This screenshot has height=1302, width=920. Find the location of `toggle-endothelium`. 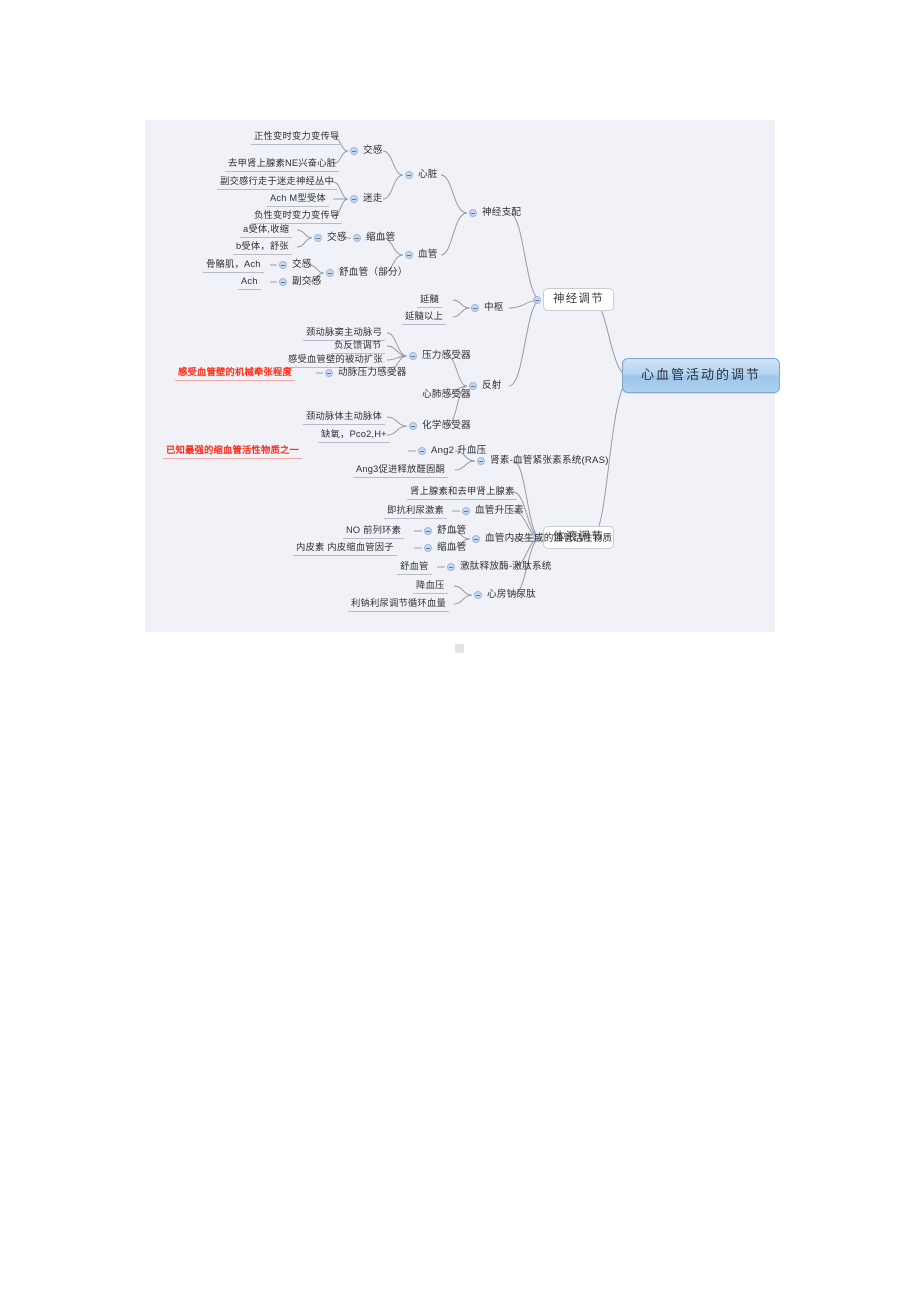

toggle-endothelium is located at coordinates (476, 539).